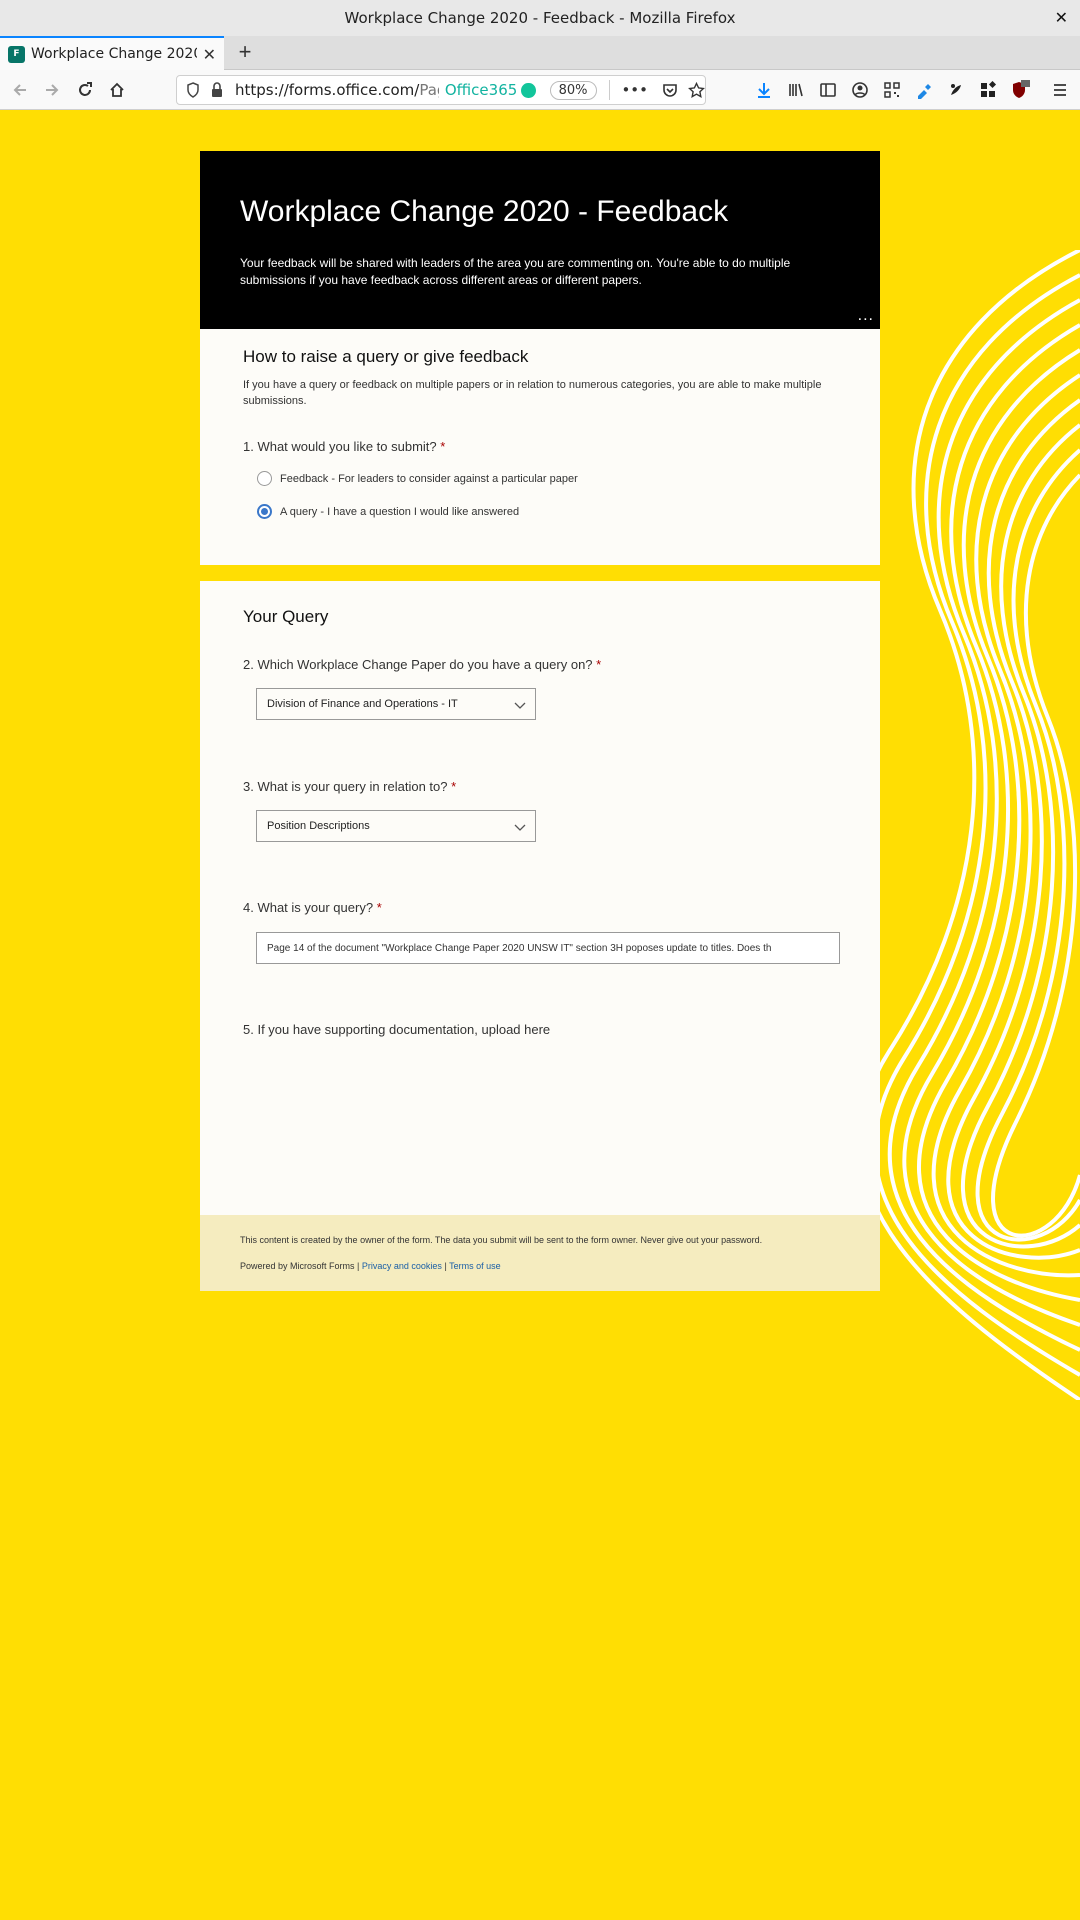  I want to click on form-title: Workplace Change 2020 - Feedback, so click(484, 211).